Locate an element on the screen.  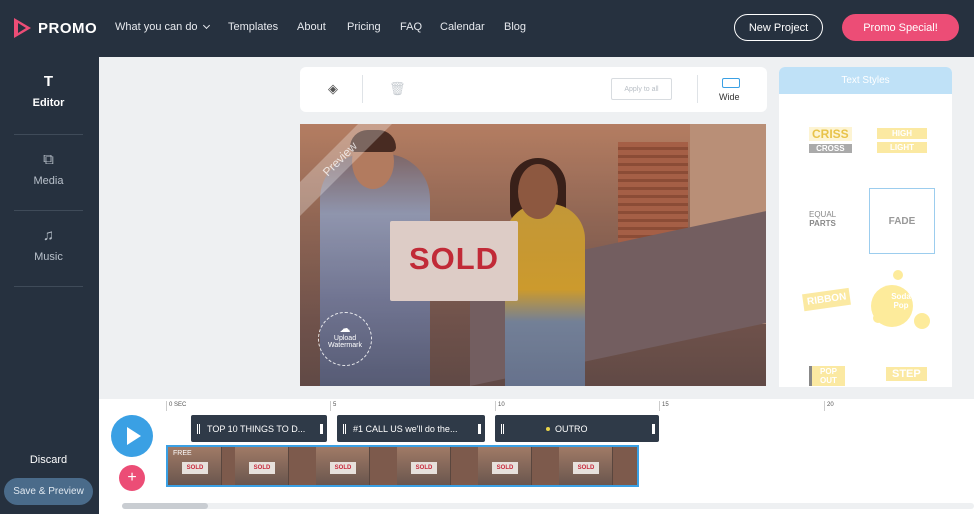
timeline-tick-label: 10 is located at coordinates (501, 405).